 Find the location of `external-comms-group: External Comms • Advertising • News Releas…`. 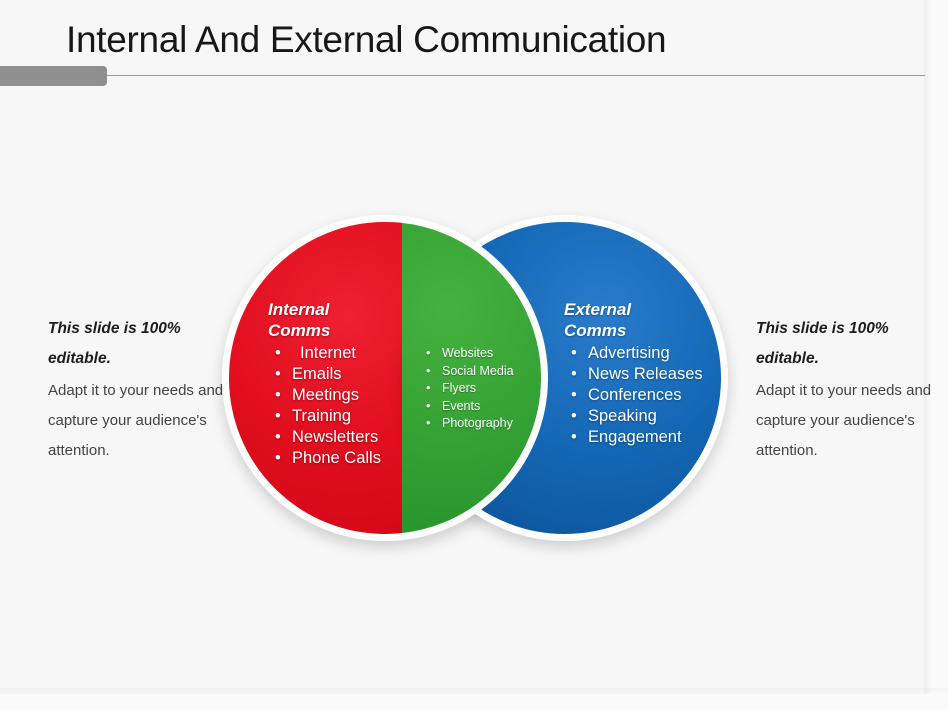

external-comms-group: External Comms • Advertising • News Releas… is located at coordinates (633, 373).